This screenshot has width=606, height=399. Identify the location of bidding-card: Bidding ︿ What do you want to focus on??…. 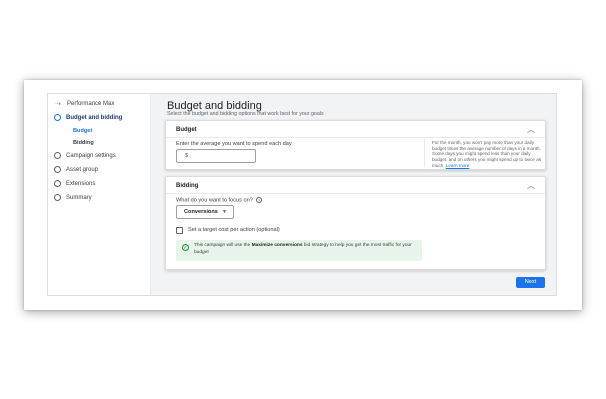
(355, 223).